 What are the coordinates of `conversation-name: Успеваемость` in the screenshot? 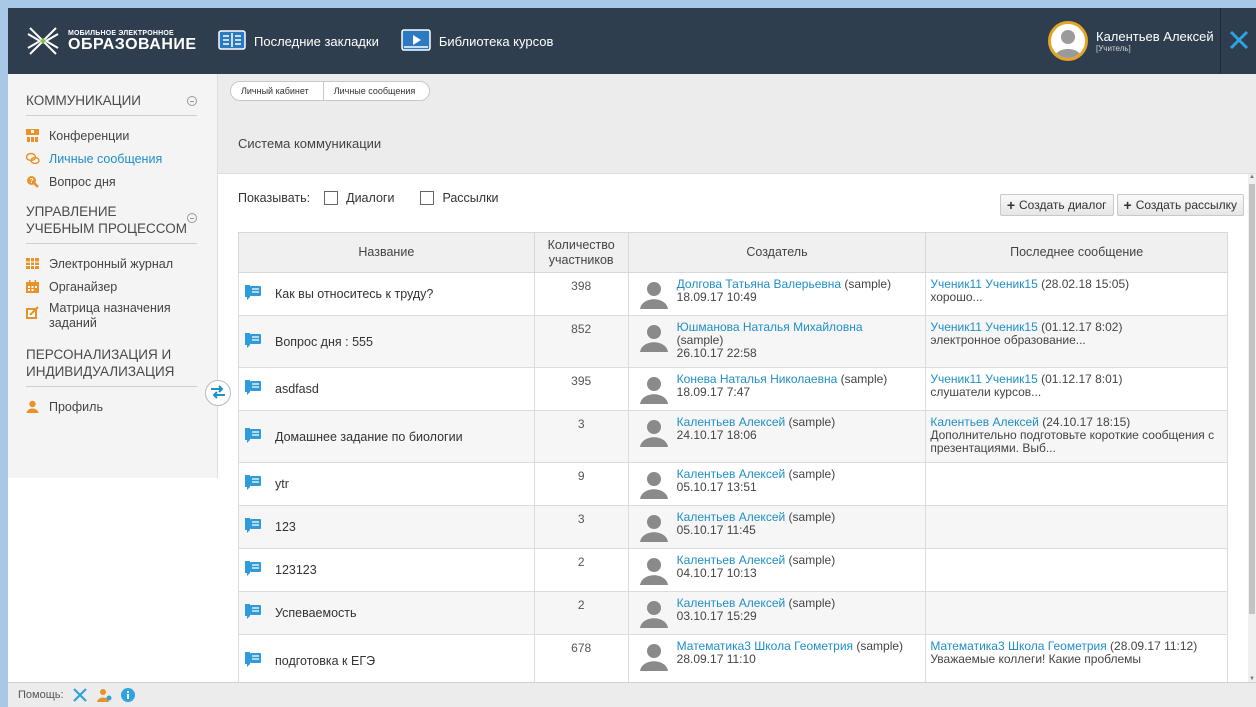 It's located at (316, 613).